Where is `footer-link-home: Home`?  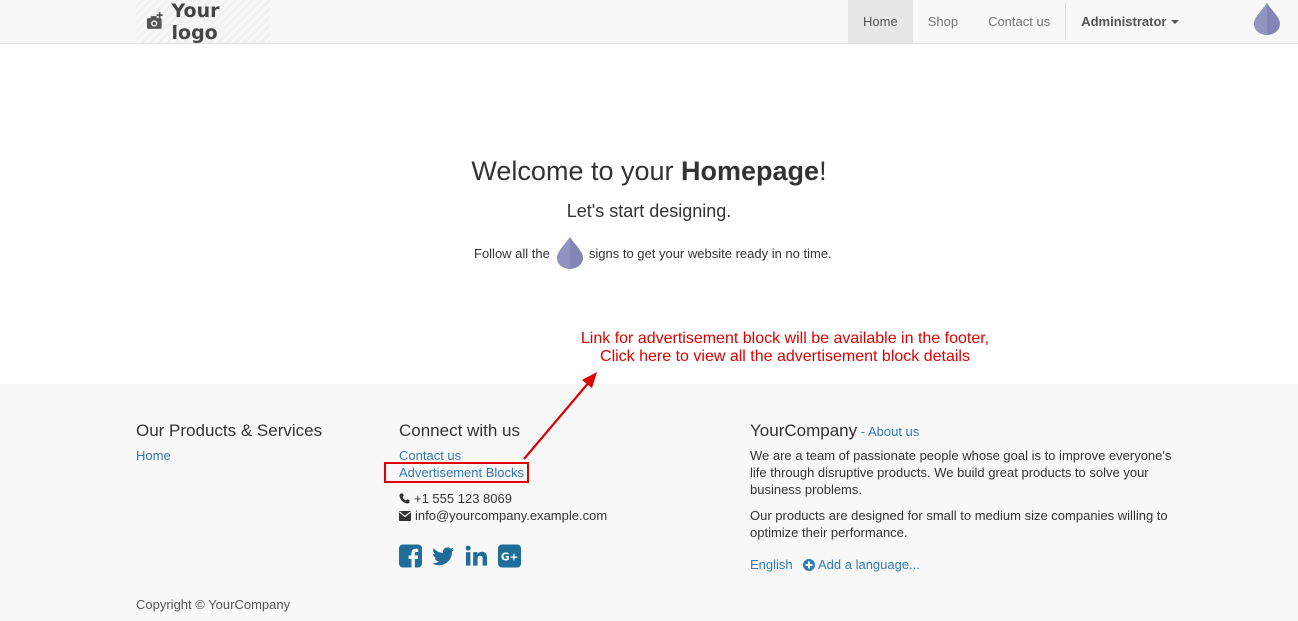 footer-link-home: Home is located at coordinates (153, 455).